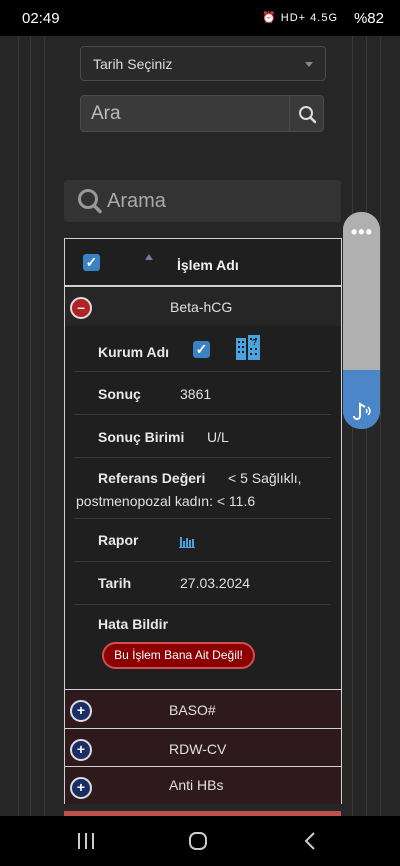 The height and width of the screenshot is (866, 400). What do you see at coordinates (215, 583) in the screenshot?
I see `tarih-value: 27.03.2024` at bounding box center [215, 583].